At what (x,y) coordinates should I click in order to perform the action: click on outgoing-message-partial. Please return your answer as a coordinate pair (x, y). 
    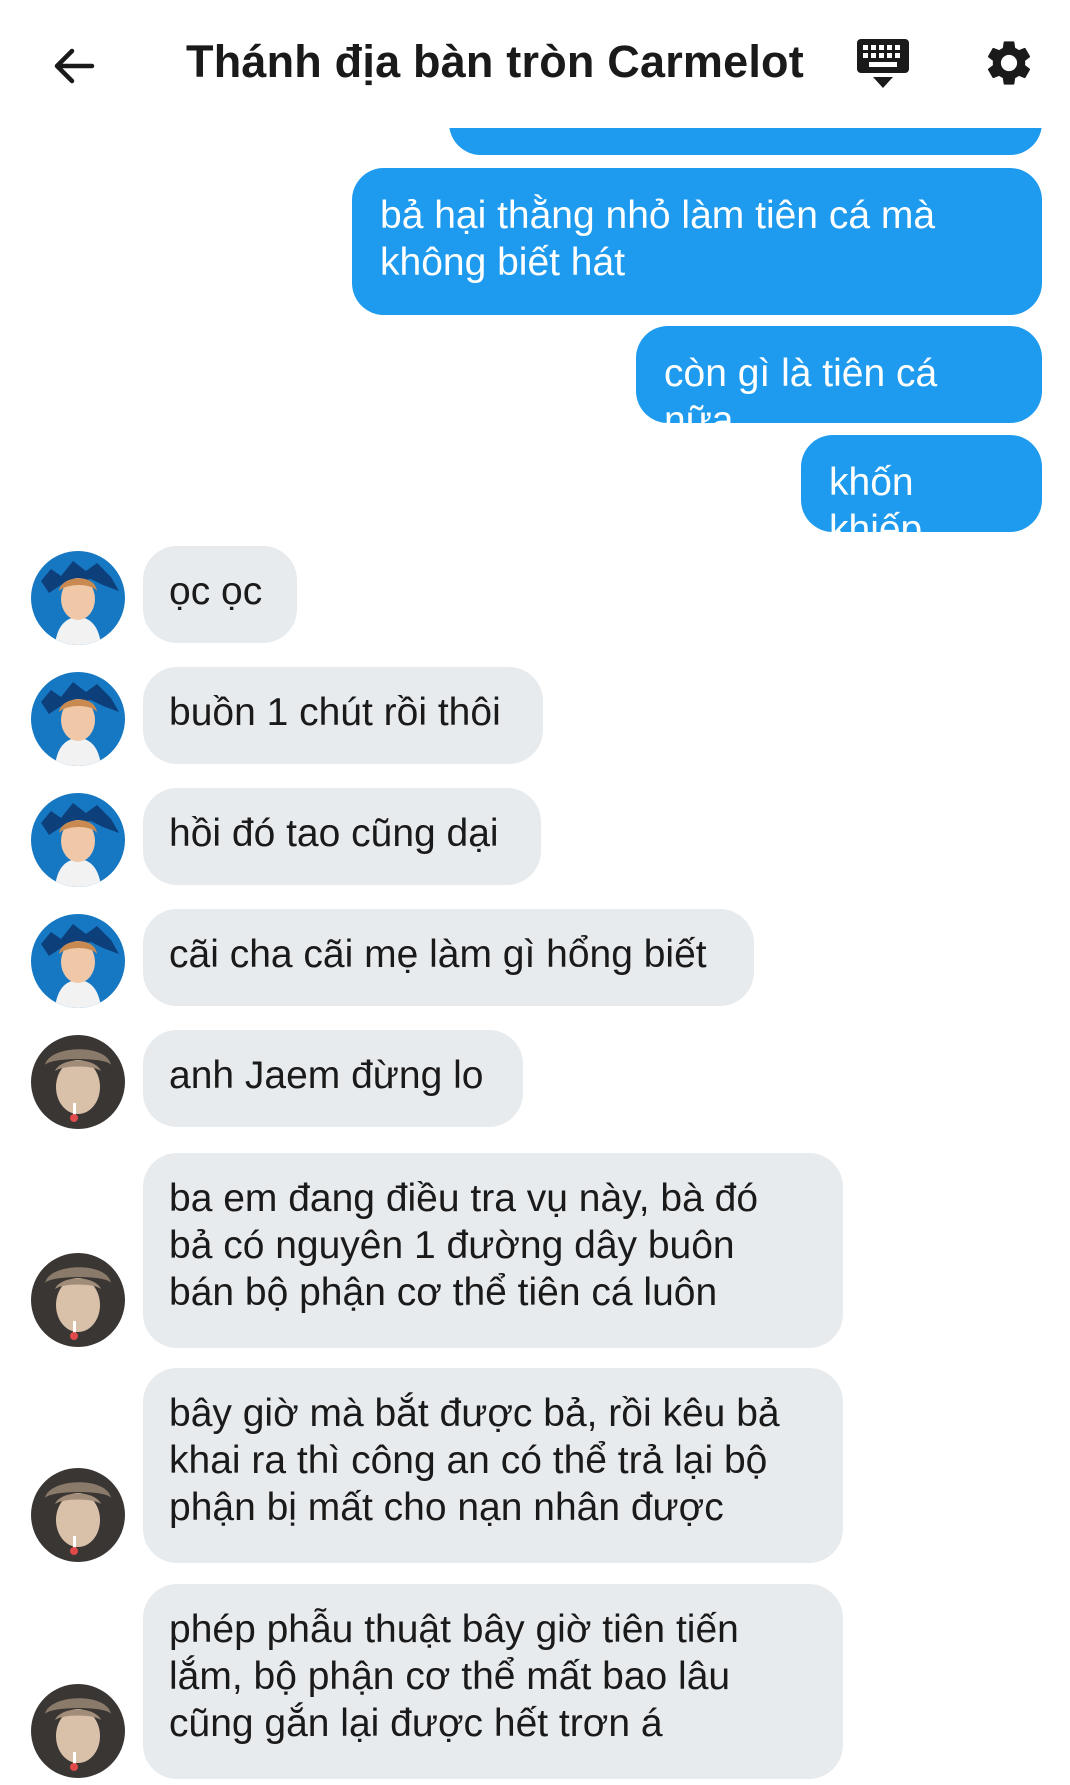
    Looking at the image, I should click on (745, 141).